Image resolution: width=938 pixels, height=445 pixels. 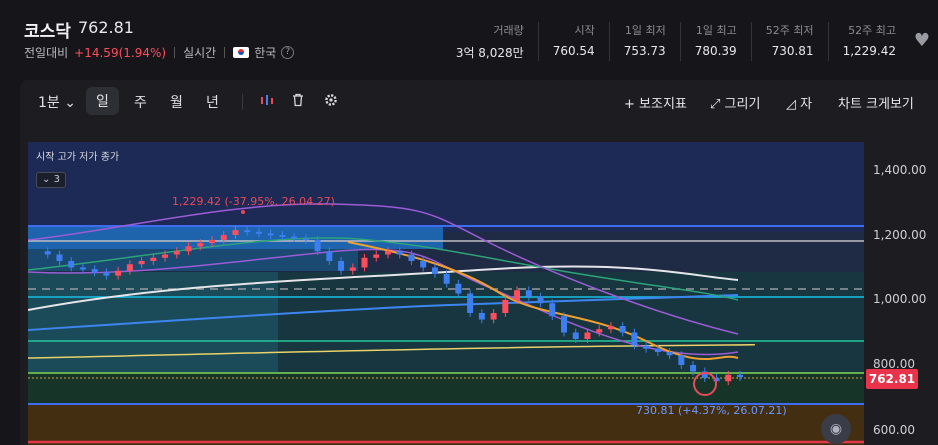 I want to click on change-value: +14.59(1.94%), so click(x=120, y=52).